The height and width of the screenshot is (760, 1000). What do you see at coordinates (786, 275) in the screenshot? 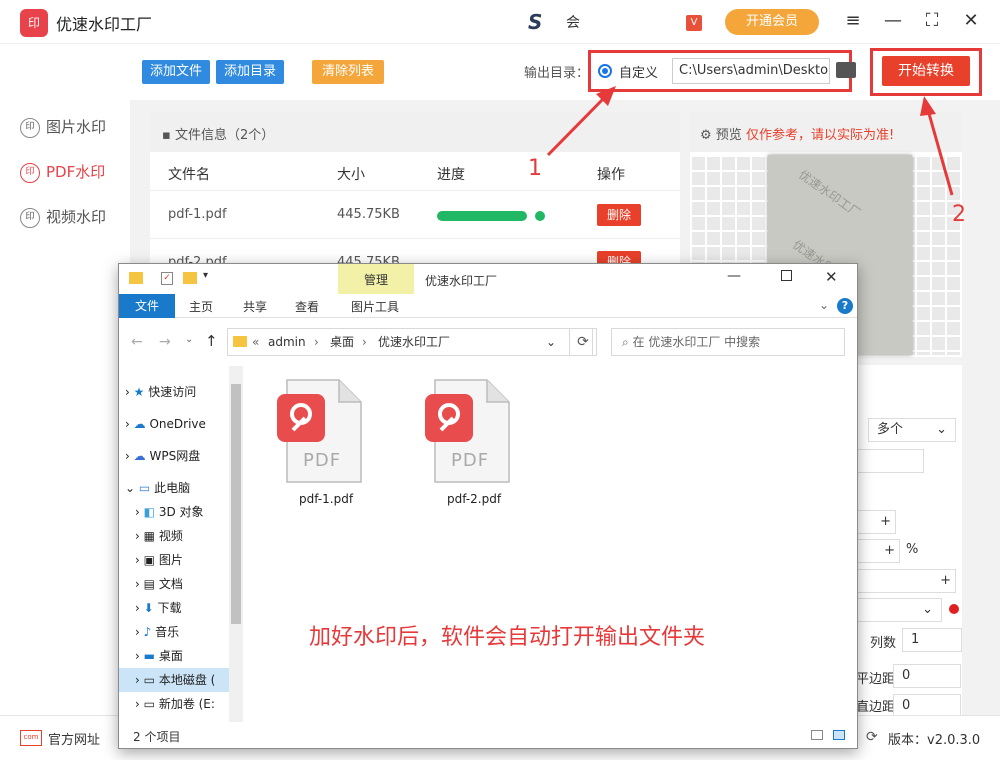
I see `maximize-button` at bounding box center [786, 275].